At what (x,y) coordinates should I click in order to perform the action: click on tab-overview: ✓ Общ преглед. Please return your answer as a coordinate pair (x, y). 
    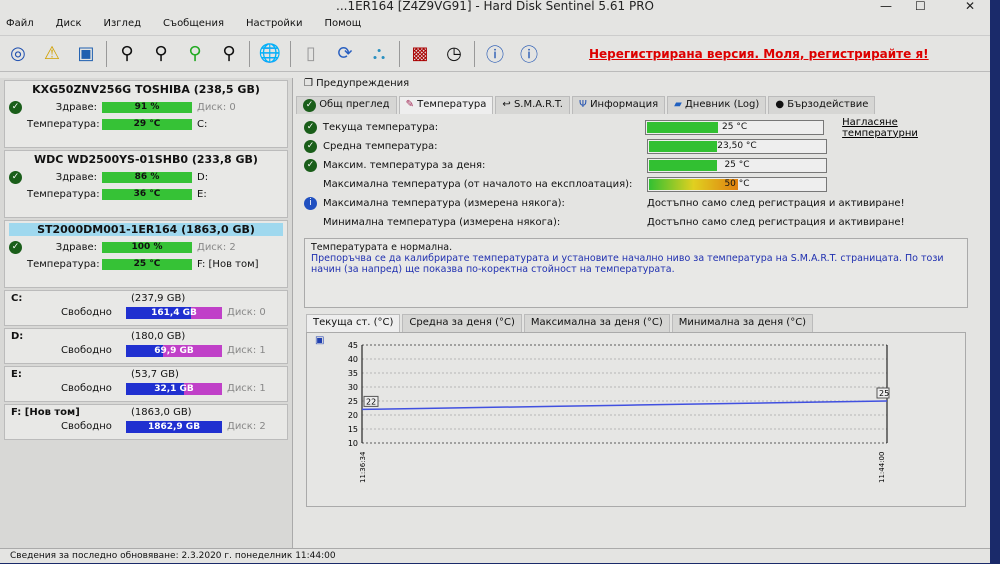
    Looking at the image, I should click on (346, 105).